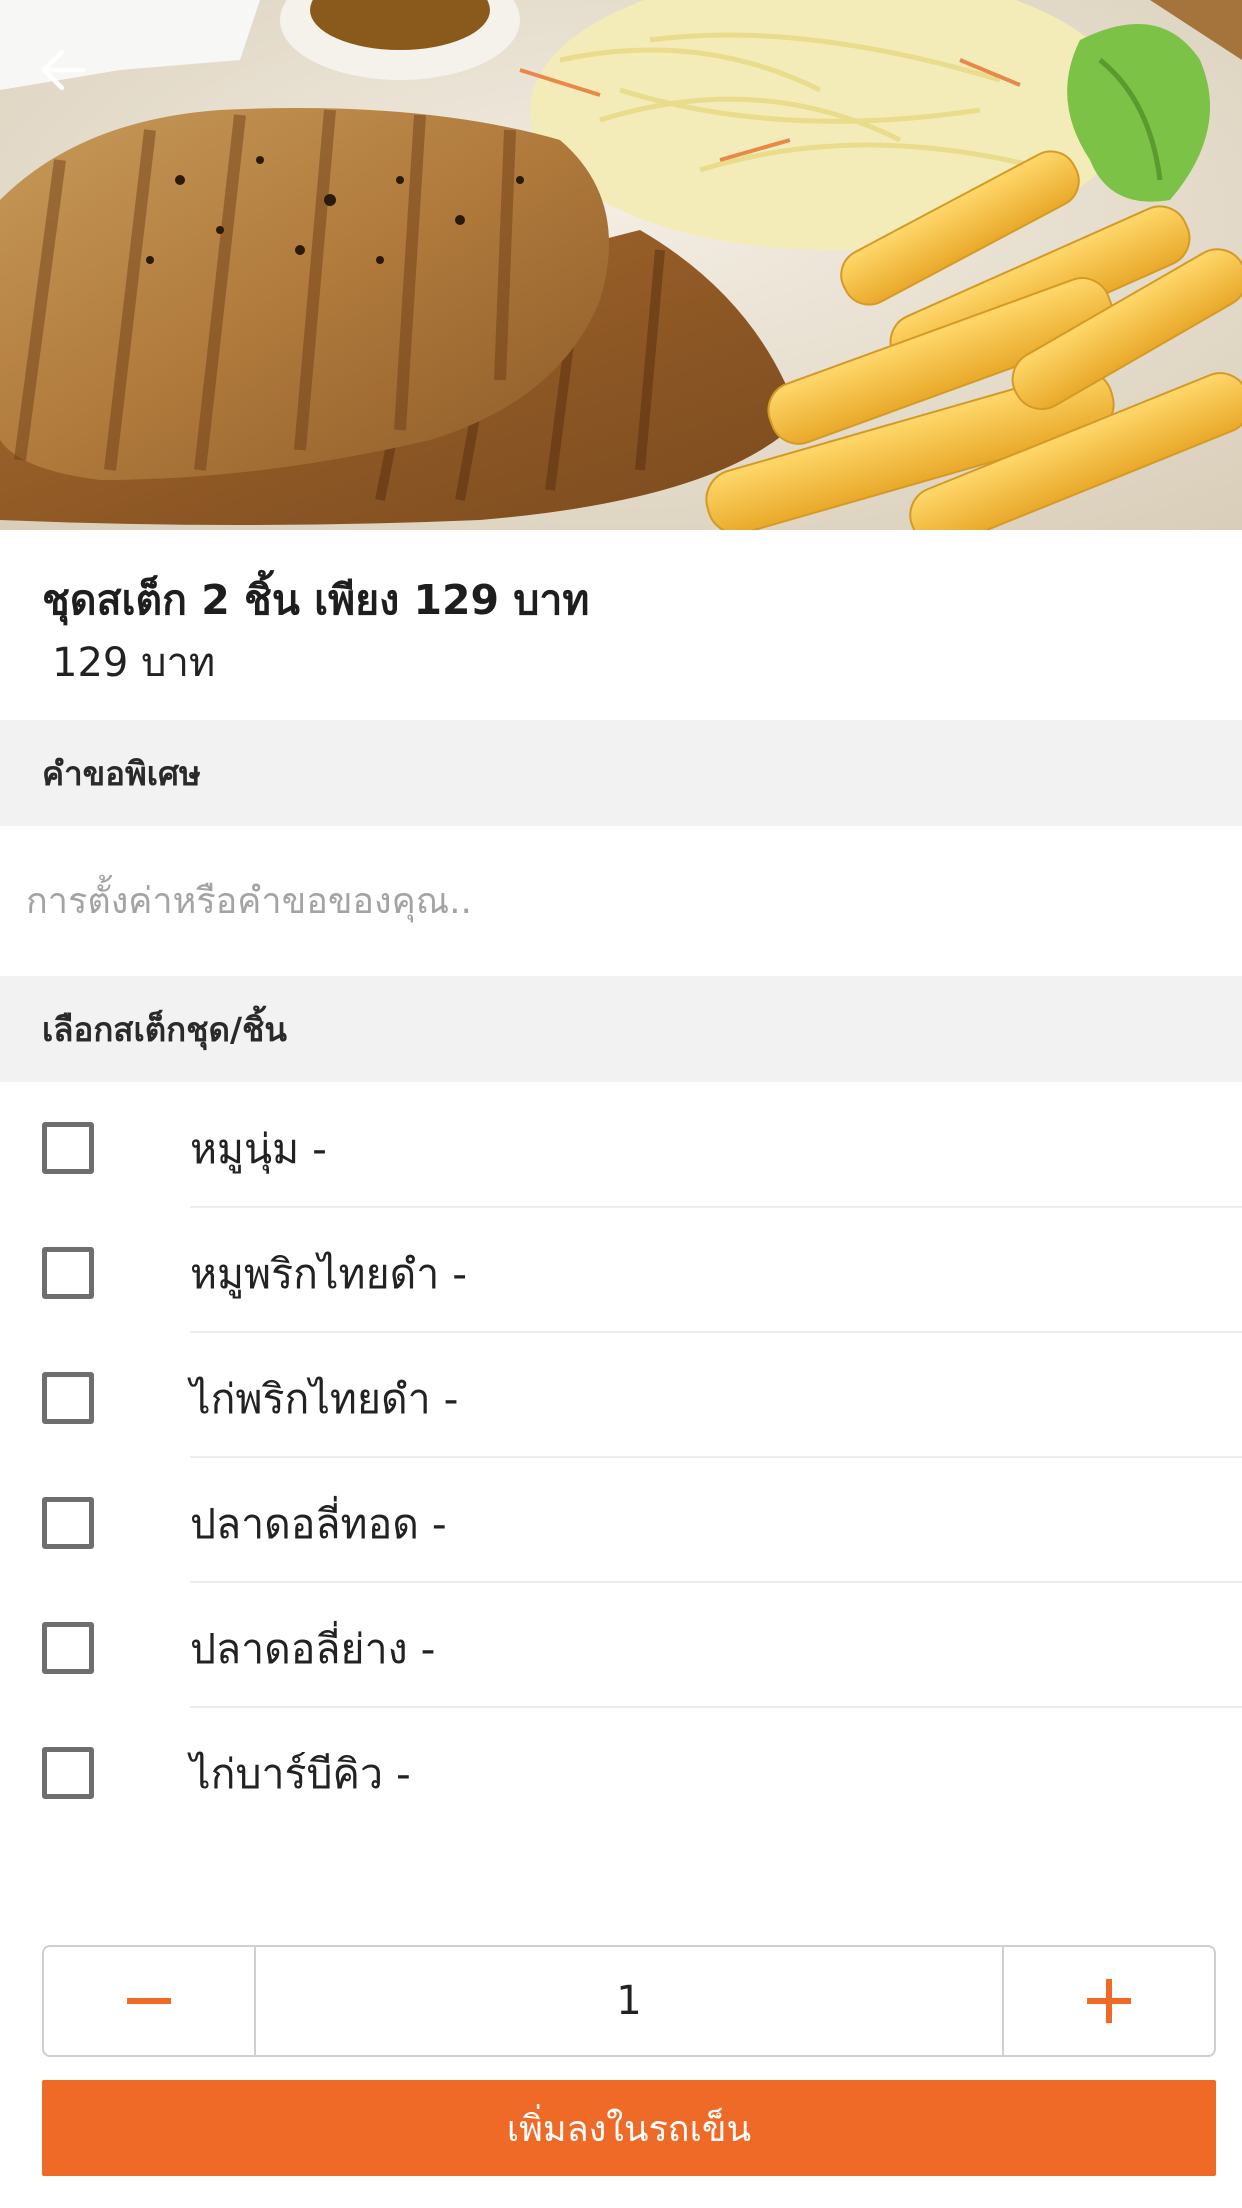  I want to click on option-item: ไก่บาร์บีคิว -, so click(621, 1770).